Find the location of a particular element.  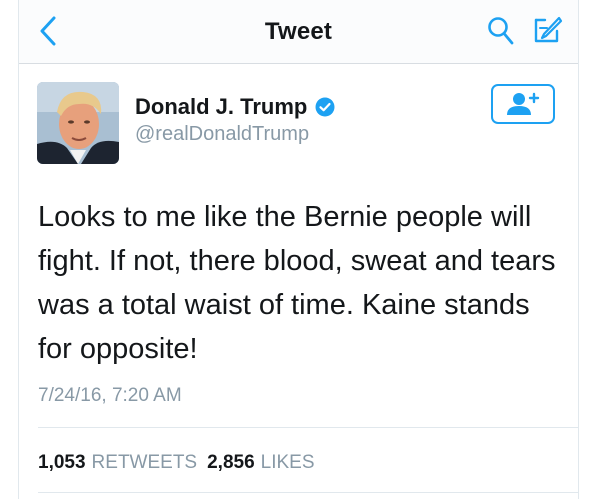

compose-icon is located at coordinates (548, 29).